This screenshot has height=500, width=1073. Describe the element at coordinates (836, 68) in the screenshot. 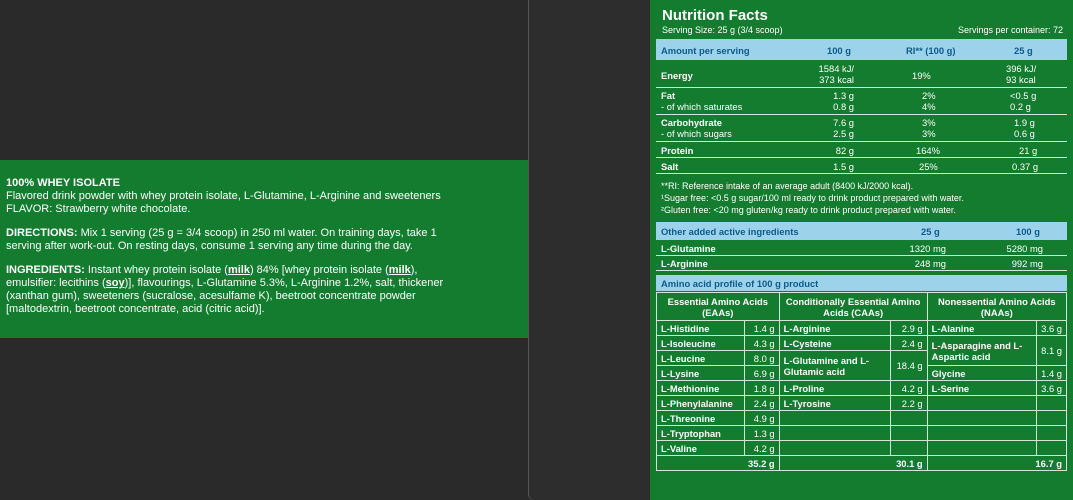

I see `value: 1584 kJ/` at that location.